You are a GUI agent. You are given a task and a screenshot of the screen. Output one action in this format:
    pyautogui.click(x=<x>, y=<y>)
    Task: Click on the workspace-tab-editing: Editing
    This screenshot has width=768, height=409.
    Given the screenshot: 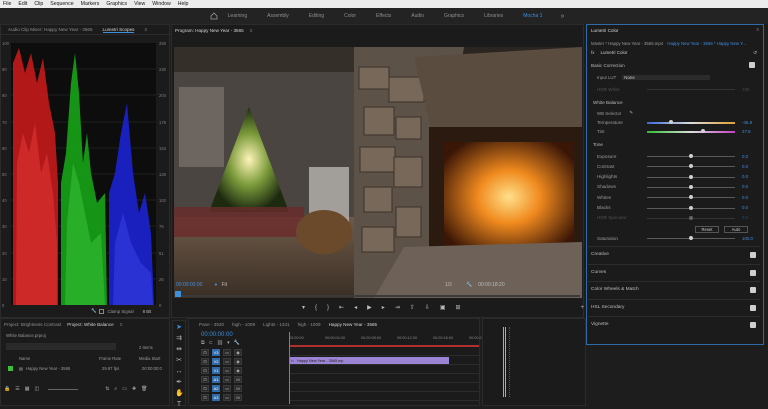 What is the action you would take?
    pyautogui.click(x=316, y=16)
    